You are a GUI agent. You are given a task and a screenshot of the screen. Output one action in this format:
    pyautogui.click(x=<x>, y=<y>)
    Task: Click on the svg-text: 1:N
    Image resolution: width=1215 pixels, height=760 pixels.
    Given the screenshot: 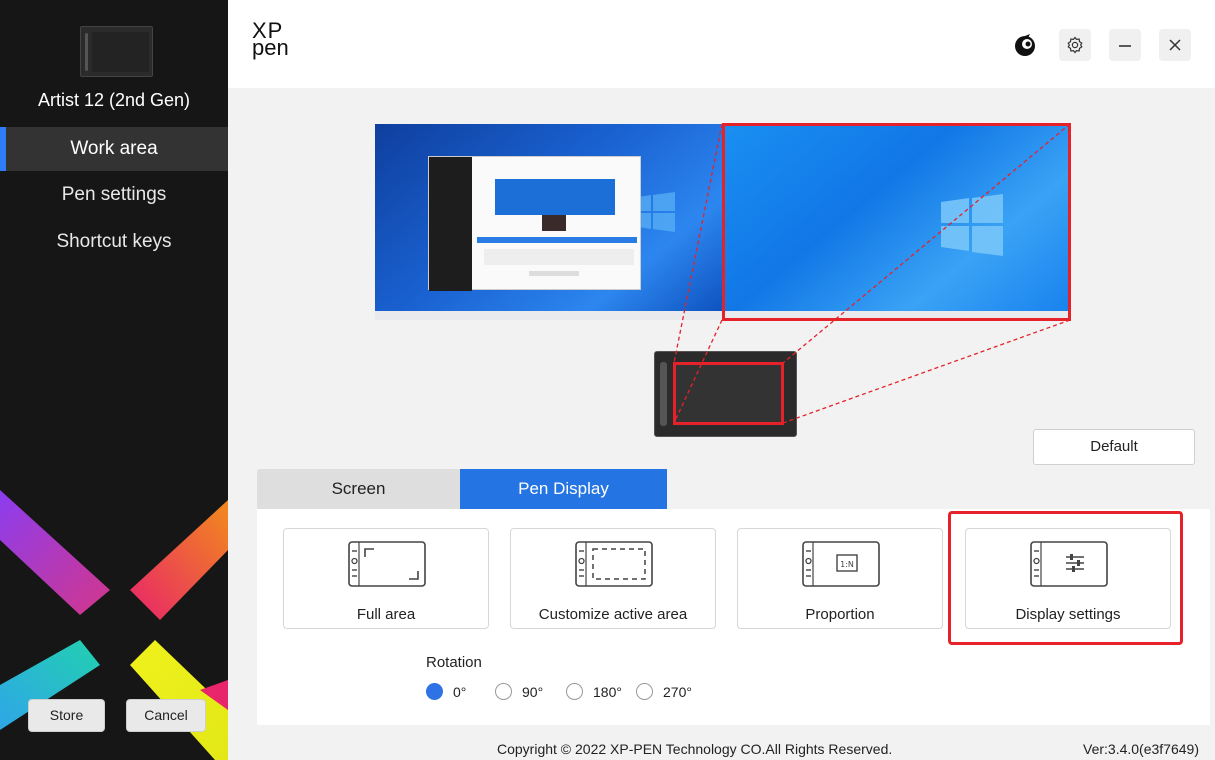 What is the action you would take?
    pyautogui.click(x=847, y=564)
    